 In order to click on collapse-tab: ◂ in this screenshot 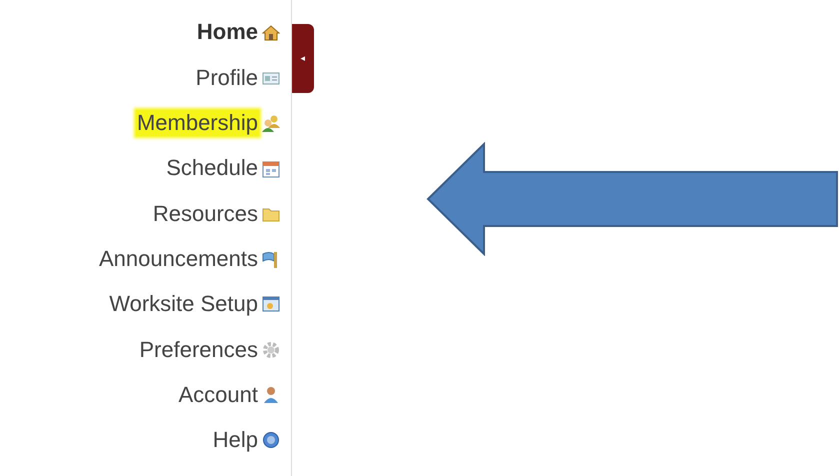, I will do `click(303, 58)`.